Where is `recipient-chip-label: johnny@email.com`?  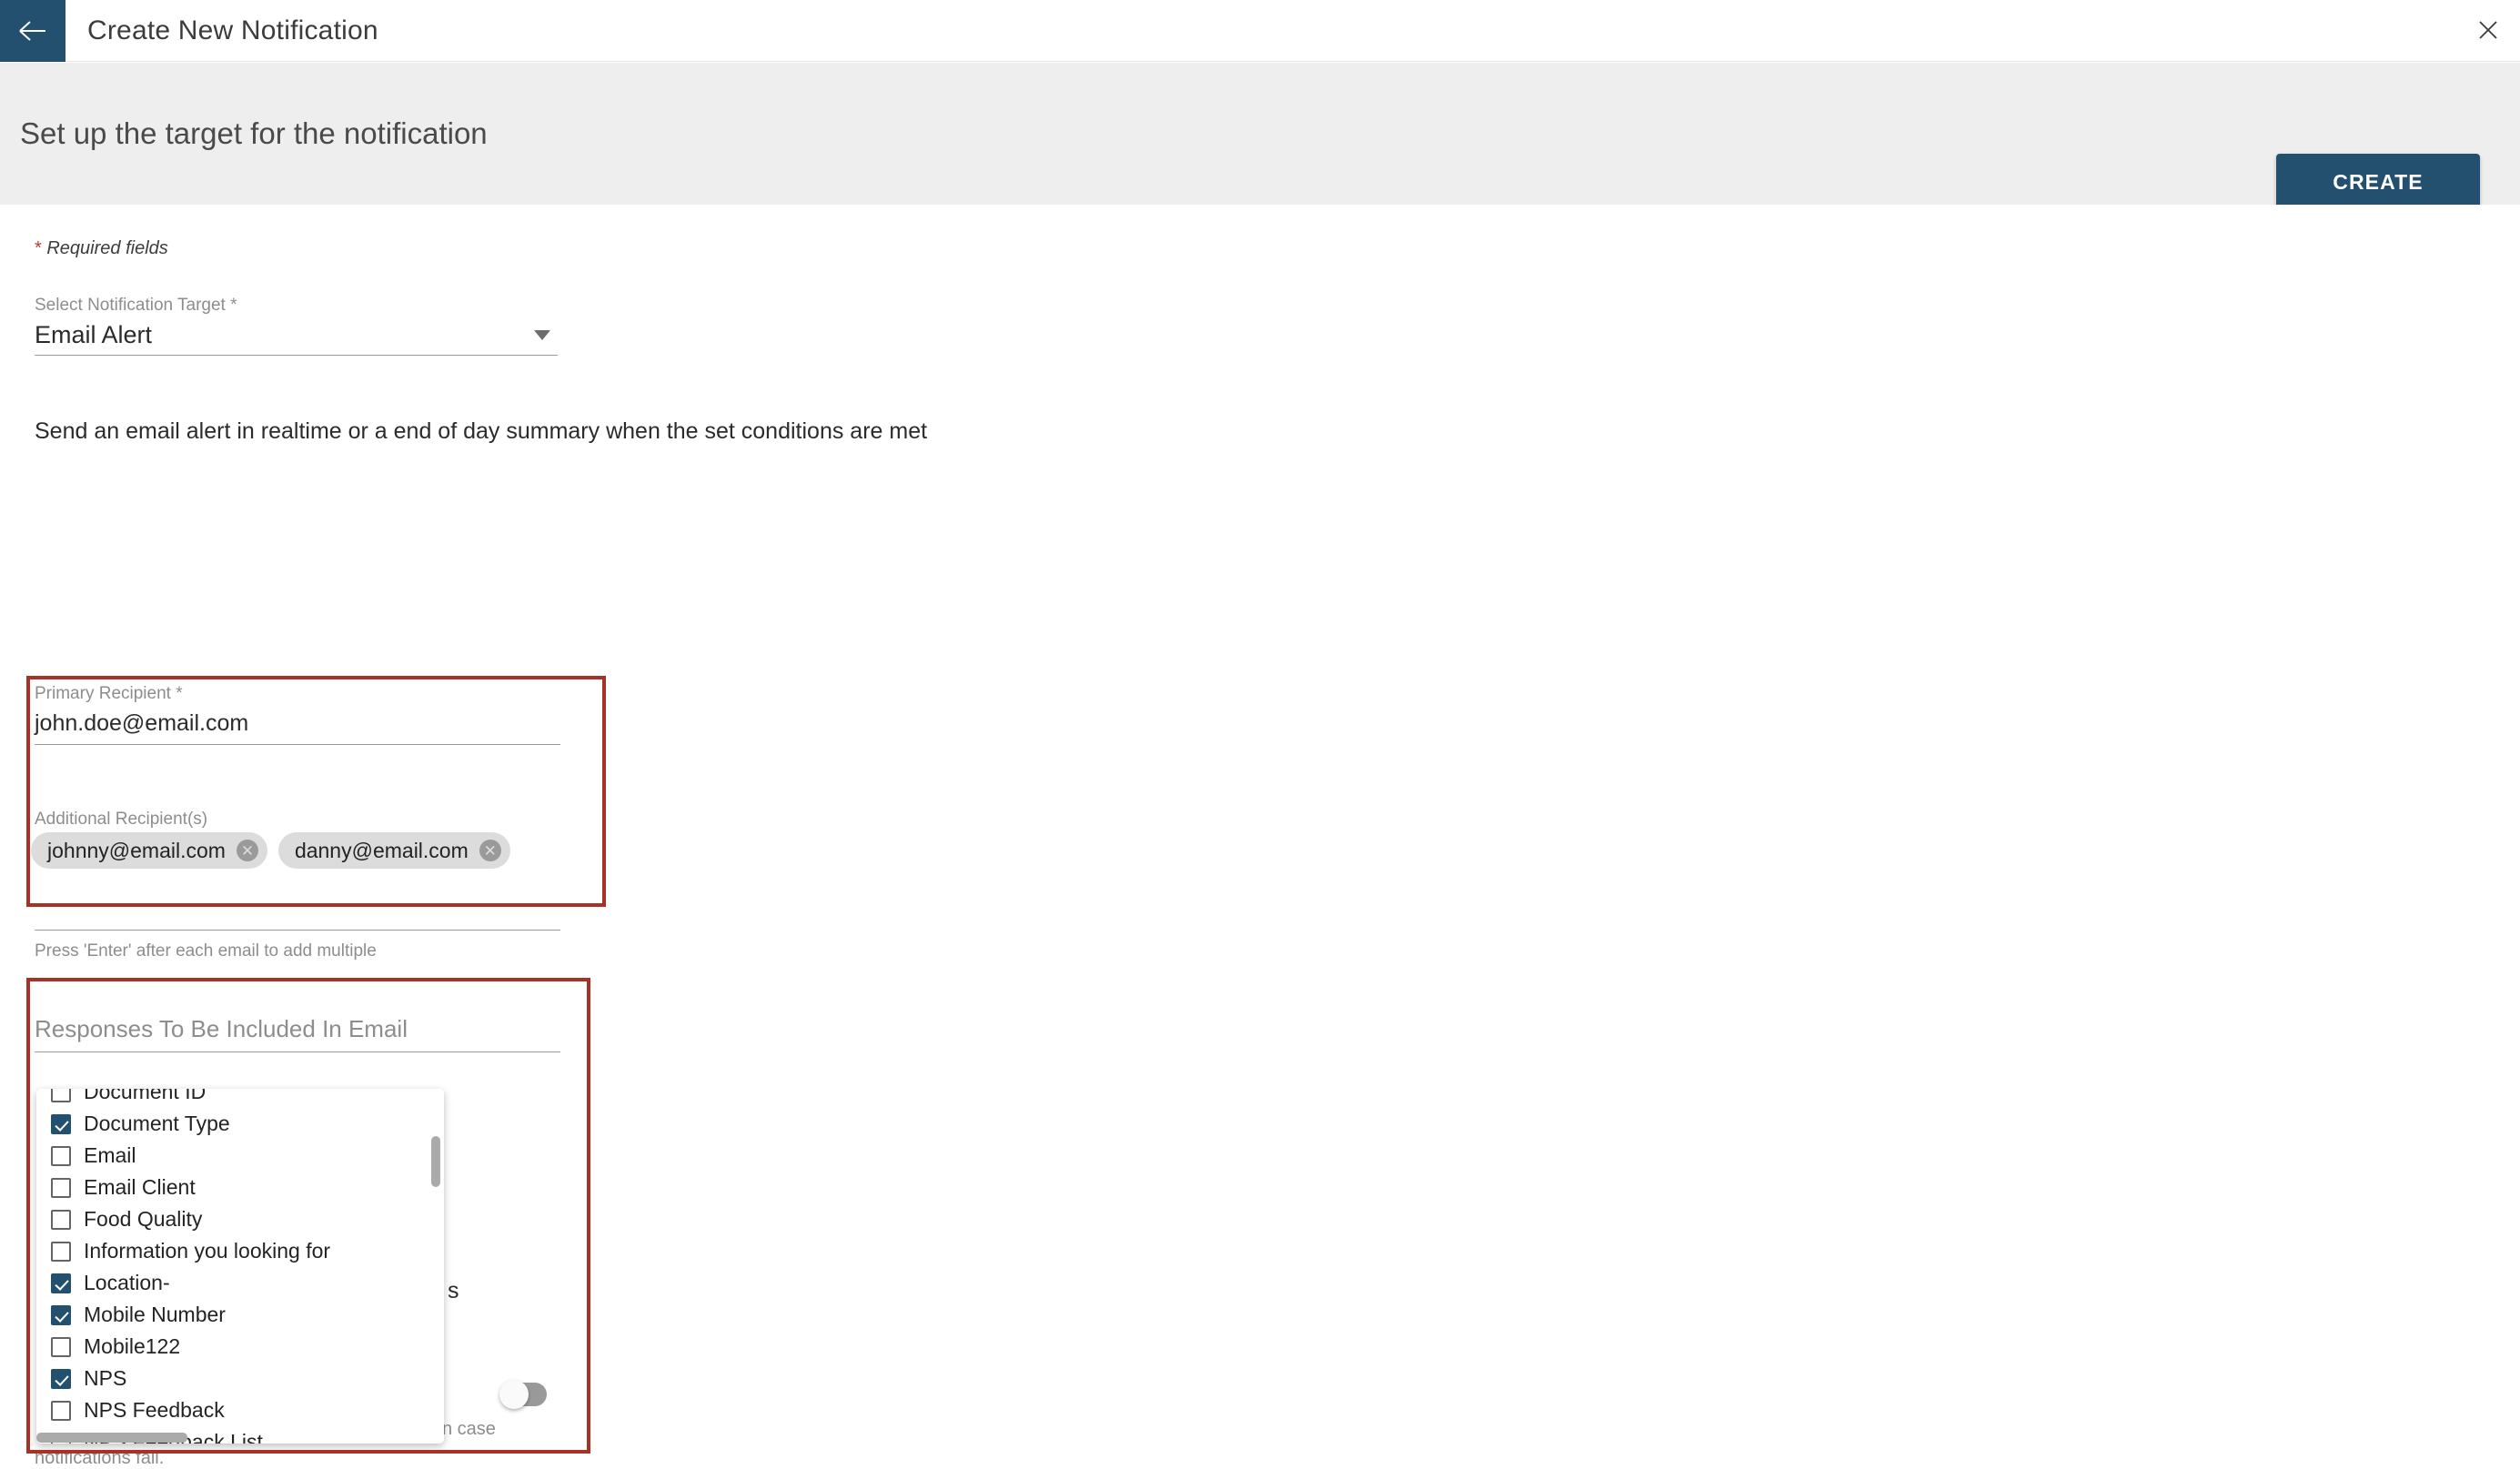 recipient-chip-label: johnny@email.com is located at coordinates (137, 850).